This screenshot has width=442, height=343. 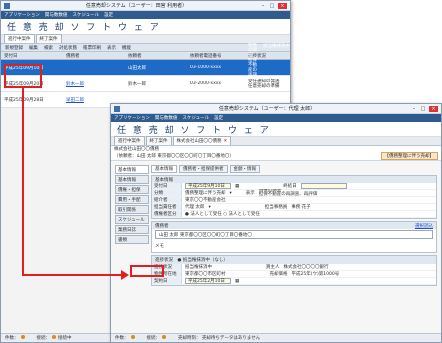 What do you see at coordinates (216, 56) in the screenshot?
I see `col-phone: 依頼者電話番号` at bounding box center [216, 56].